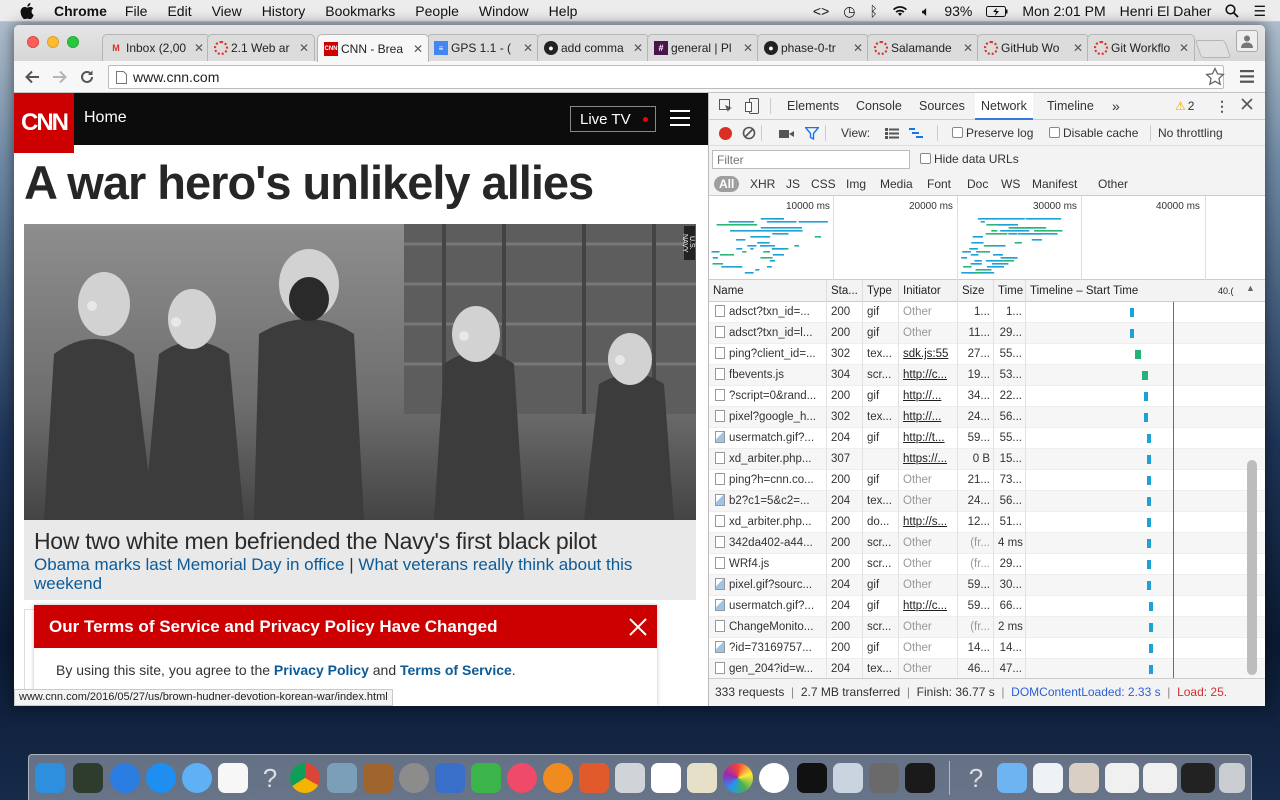 This screenshot has height=800, width=1280. Describe the element at coordinates (261, 47) in the screenshot. I see `tab-web: 2.1 Web ar ✕` at that location.